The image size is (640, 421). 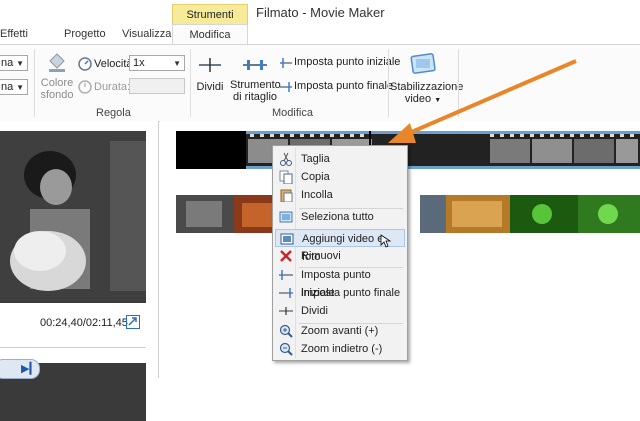 What do you see at coordinates (73, 216) in the screenshot?
I see `video-frame-image` at bounding box center [73, 216].